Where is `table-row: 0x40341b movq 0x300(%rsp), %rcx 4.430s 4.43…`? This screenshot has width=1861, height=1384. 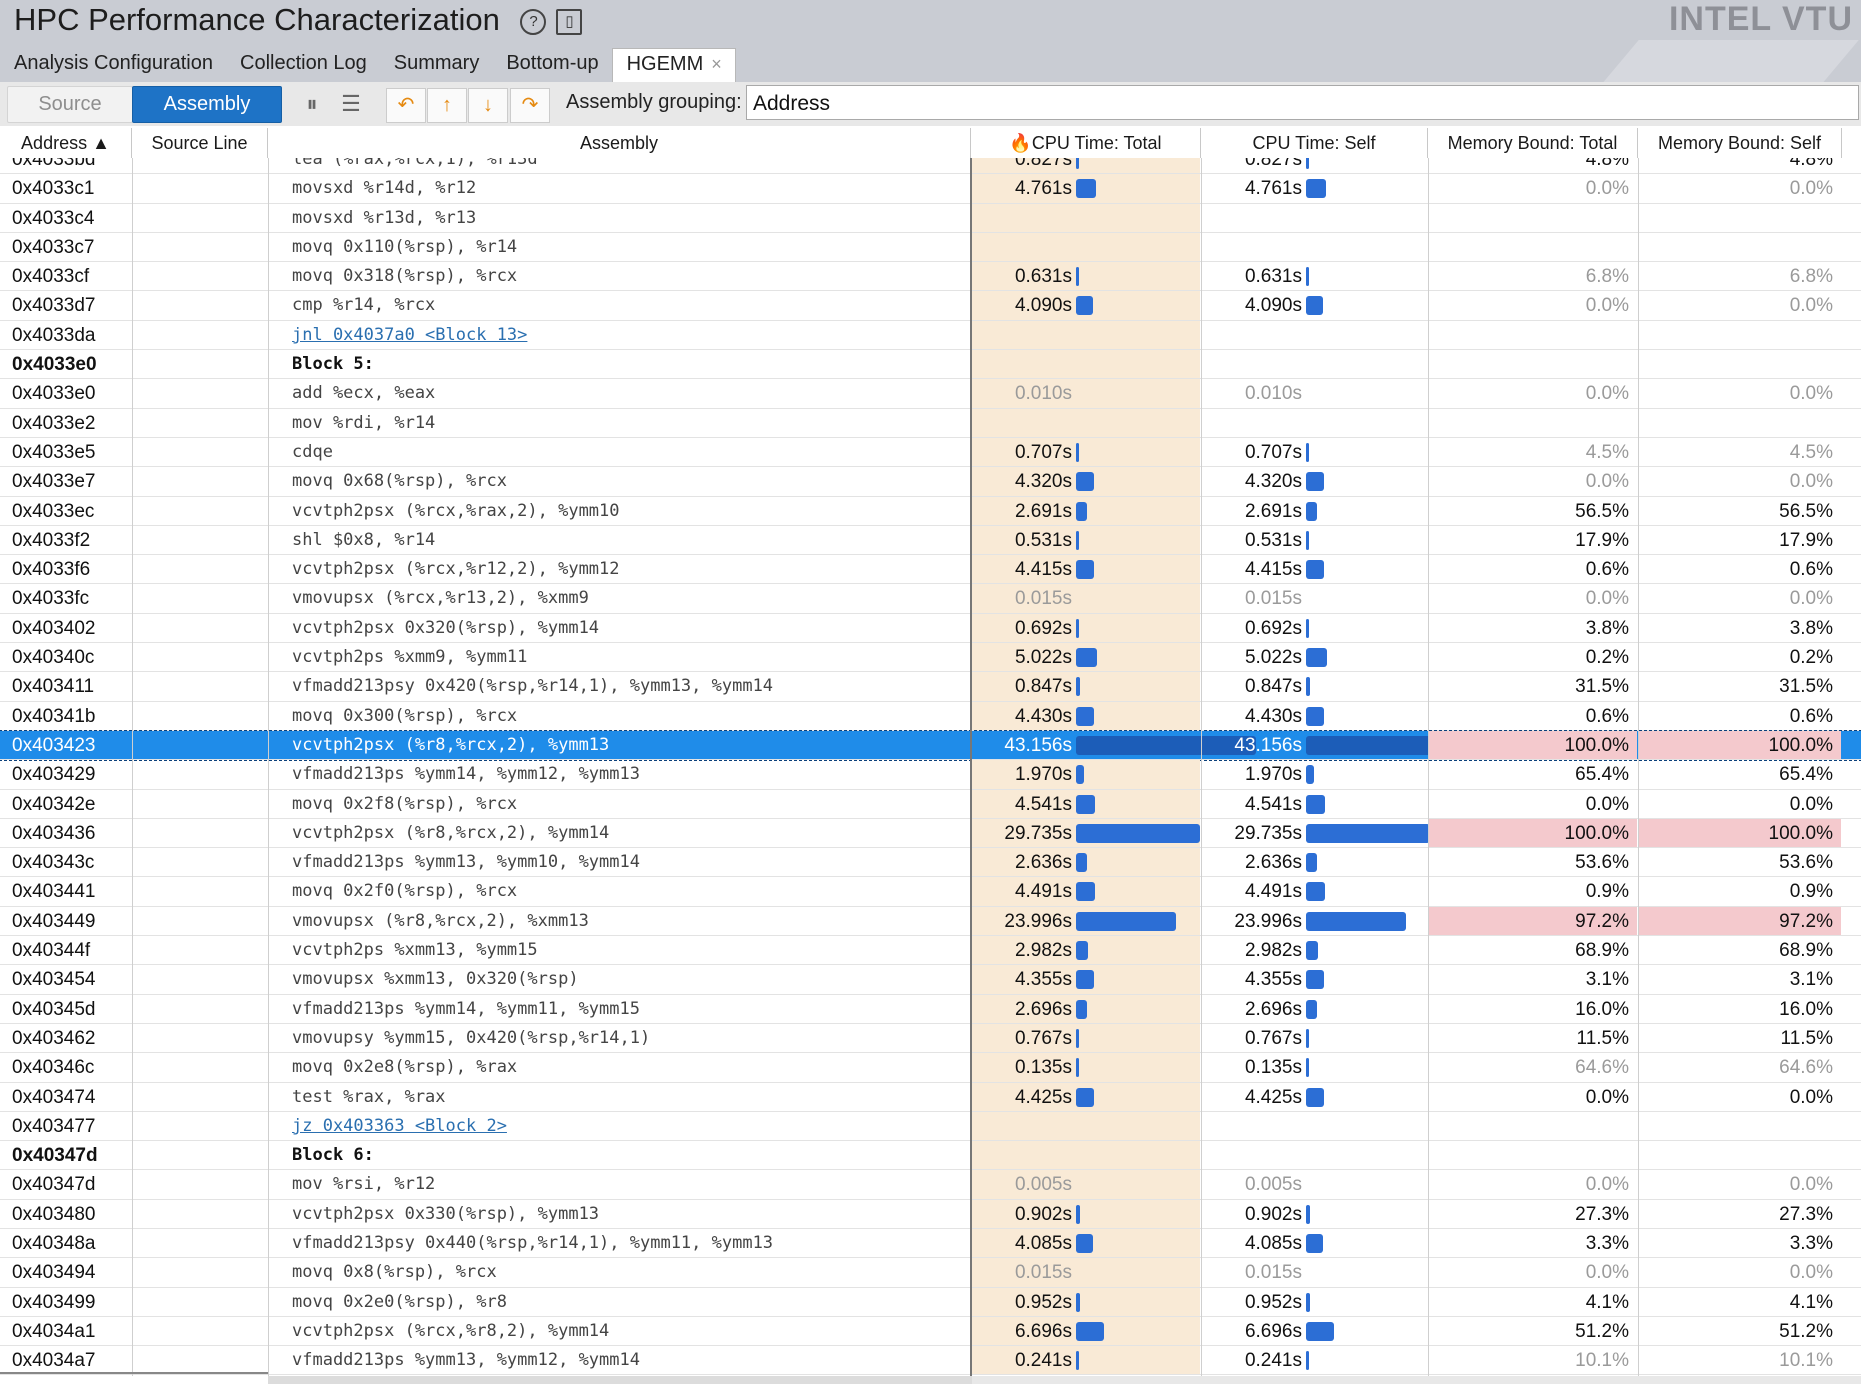
table-row: 0x40341b movq 0x300(%rsp), %rcx 4.430s 4.43… is located at coordinates (930, 716).